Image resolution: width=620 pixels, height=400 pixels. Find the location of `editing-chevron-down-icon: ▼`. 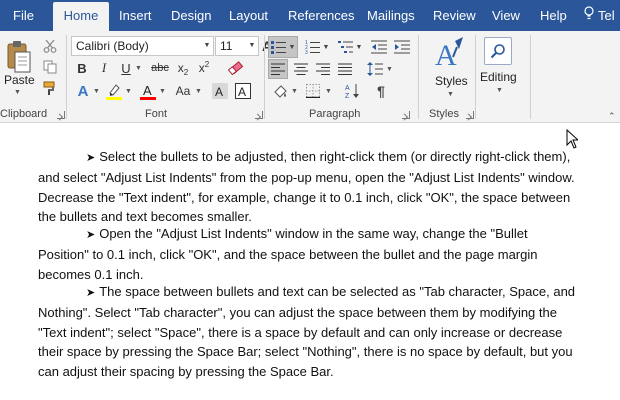

editing-chevron-down-icon: ▼ is located at coordinates (499, 90).